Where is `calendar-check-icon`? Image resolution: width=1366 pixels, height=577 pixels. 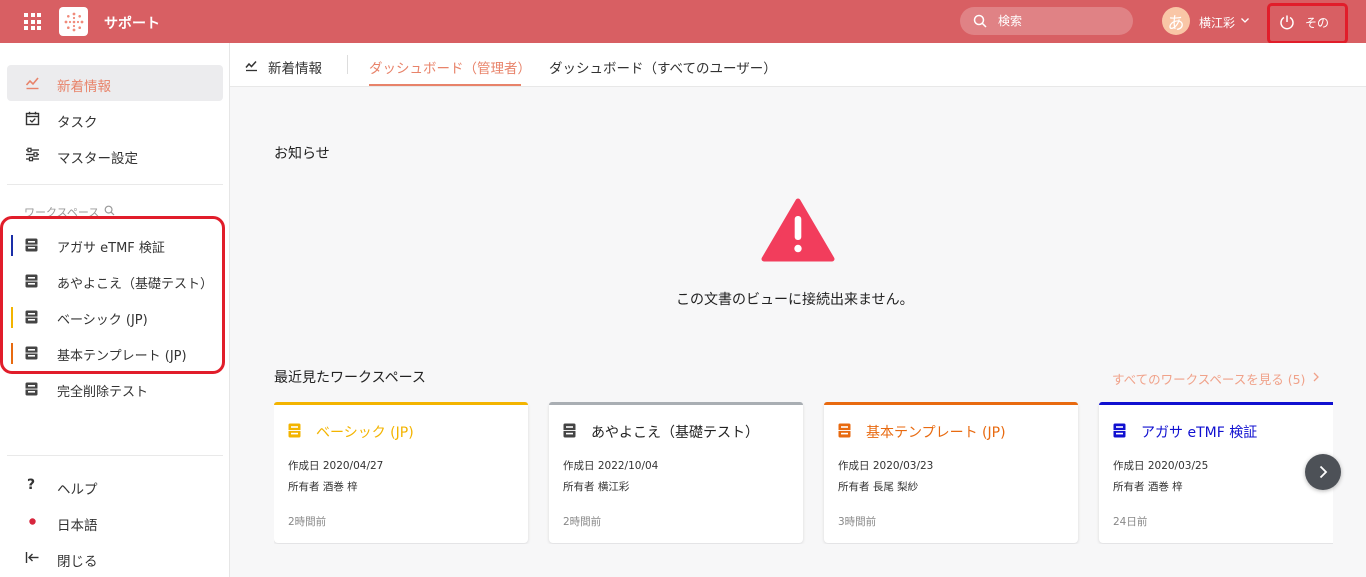
calendar-check-icon is located at coordinates (32, 118).